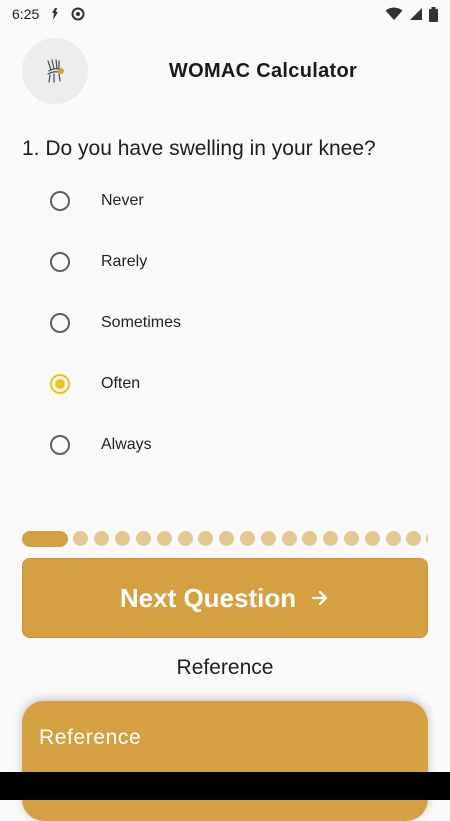 The height and width of the screenshot is (821, 450). Describe the element at coordinates (210, 262) in the screenshot. I see `option-rarely: Rarely` at that location.